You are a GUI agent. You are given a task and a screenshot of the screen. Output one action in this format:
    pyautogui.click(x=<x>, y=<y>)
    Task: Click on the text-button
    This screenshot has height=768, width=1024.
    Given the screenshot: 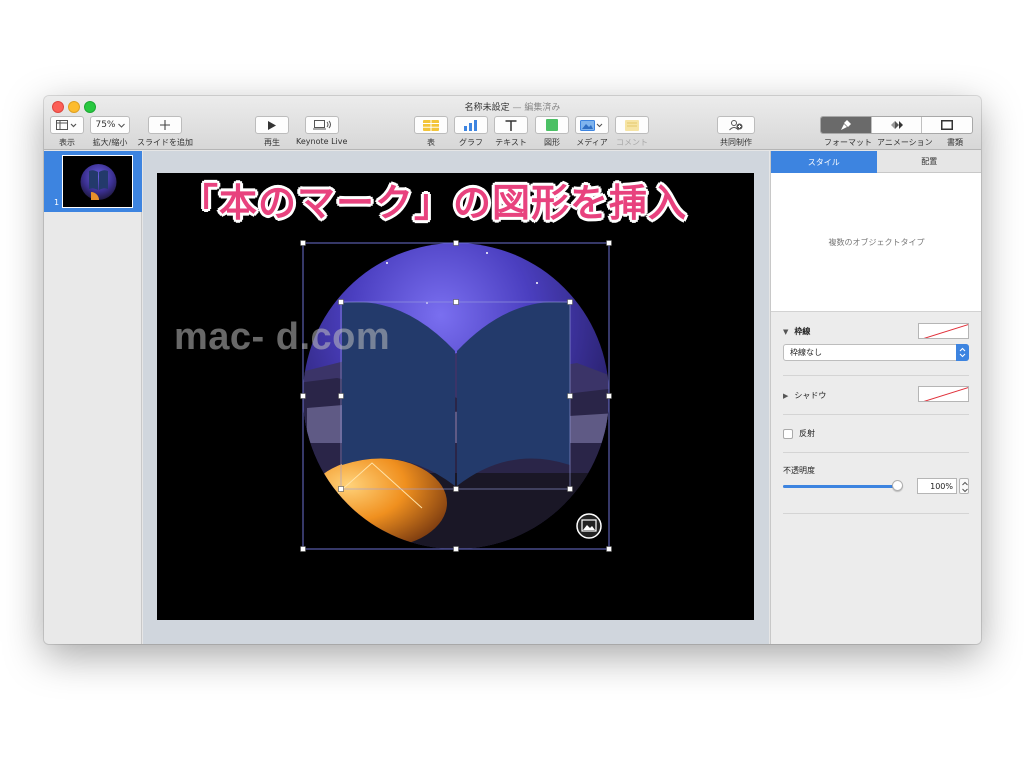 What is the action you would take?
    pyautogui.click(x=511, y=125)
    